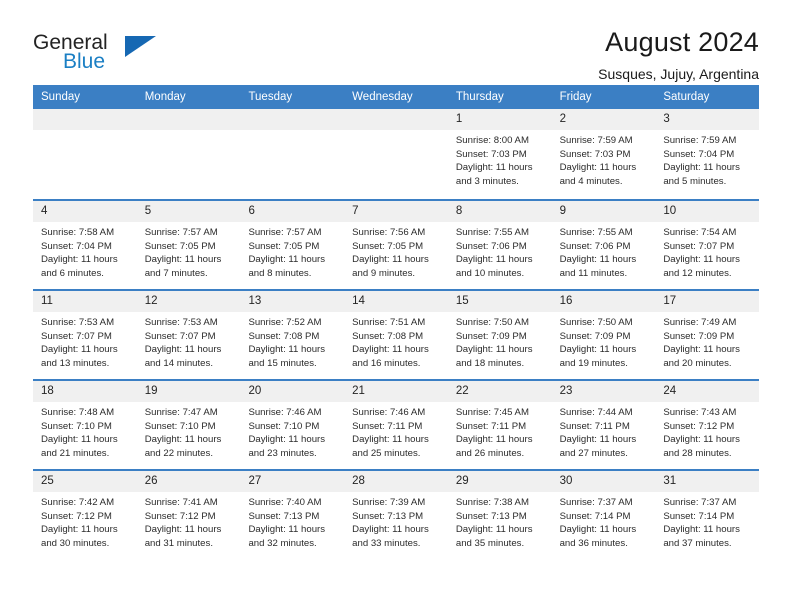 This screenshot has width=792, height=612. Describe the element at coordinates (491, 426) in the screenshot. I see `day-sunset-text: Sunset: 7:11 PM` at that location.